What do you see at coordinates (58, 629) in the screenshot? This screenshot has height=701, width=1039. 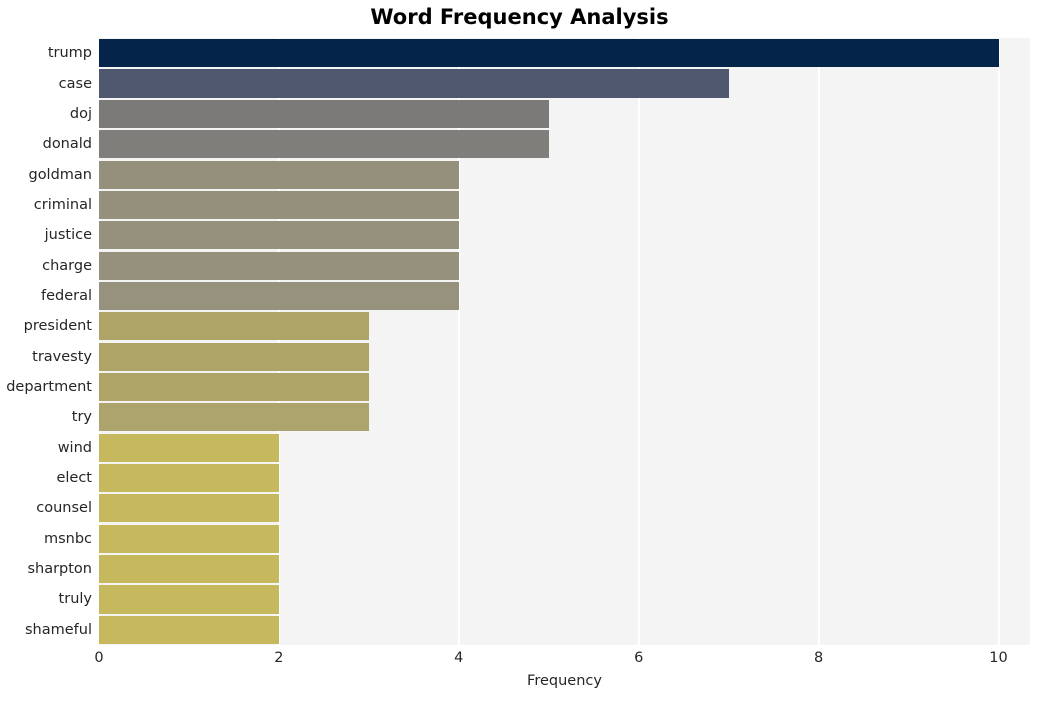 I see `y-tick-label-shameful: shameful` at bounding box center [58, 629].